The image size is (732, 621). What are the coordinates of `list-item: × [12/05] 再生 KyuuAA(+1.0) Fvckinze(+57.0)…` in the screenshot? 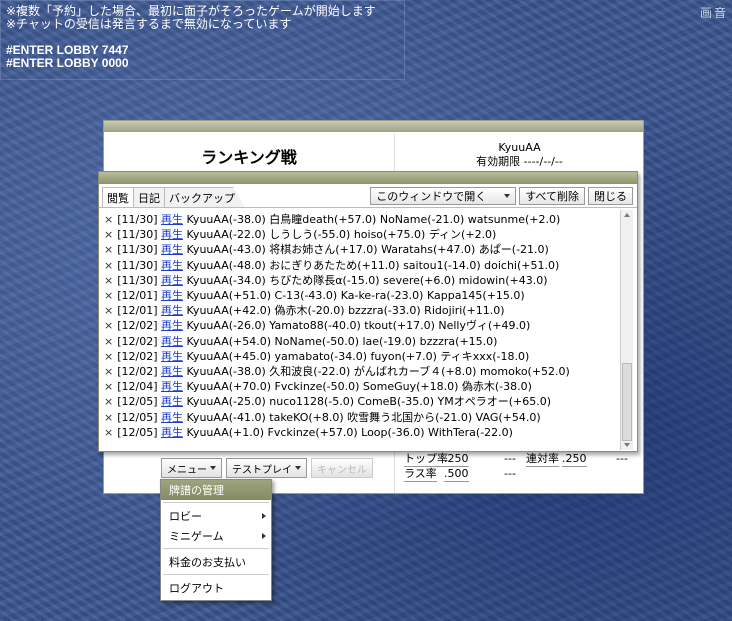 It's located at (363, 432).